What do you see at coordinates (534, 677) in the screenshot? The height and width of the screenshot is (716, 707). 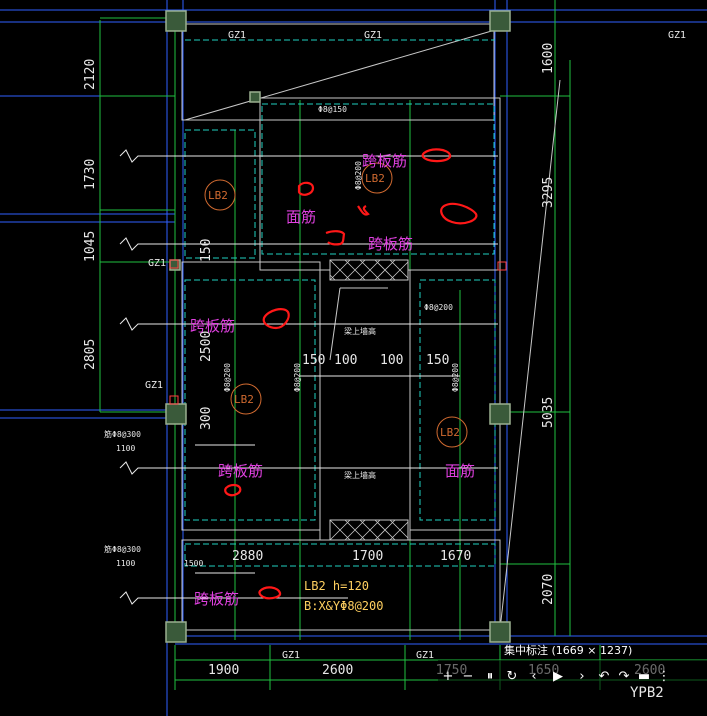 I see `prev-button: ‹` at bounding box center [534, 677].